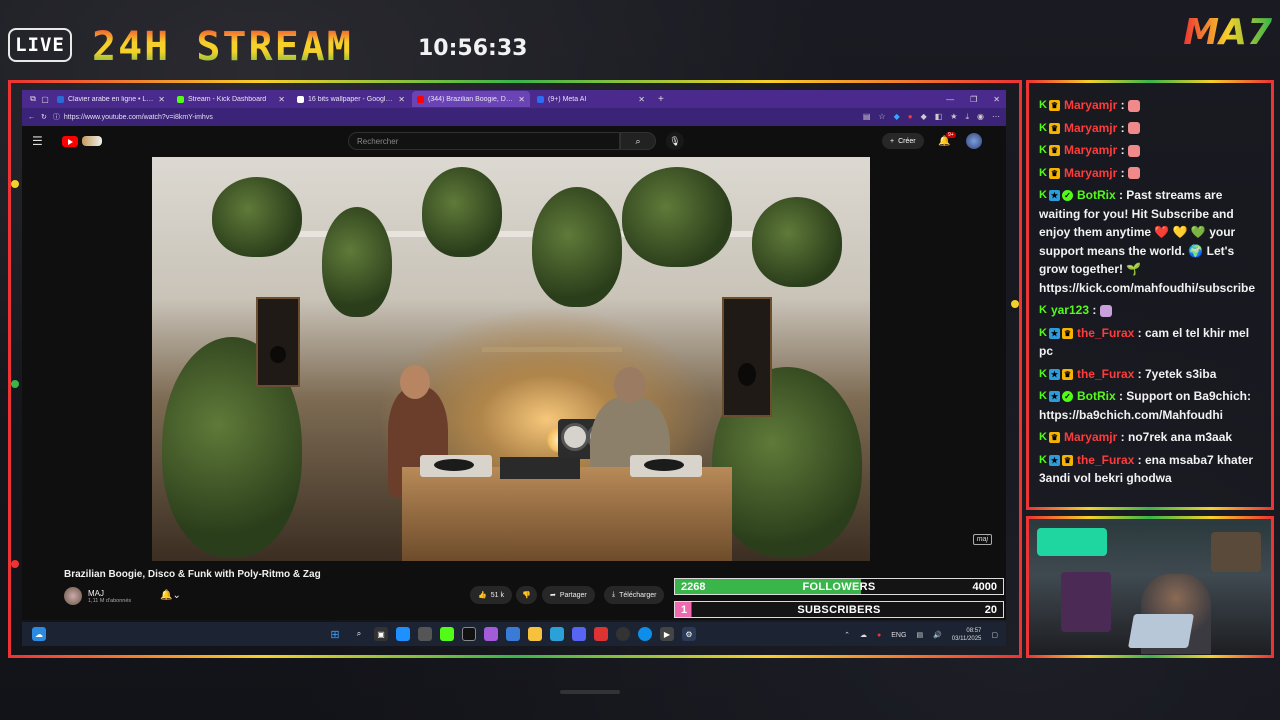  I want to click on new-tab-icon: +, so click(661, 99).